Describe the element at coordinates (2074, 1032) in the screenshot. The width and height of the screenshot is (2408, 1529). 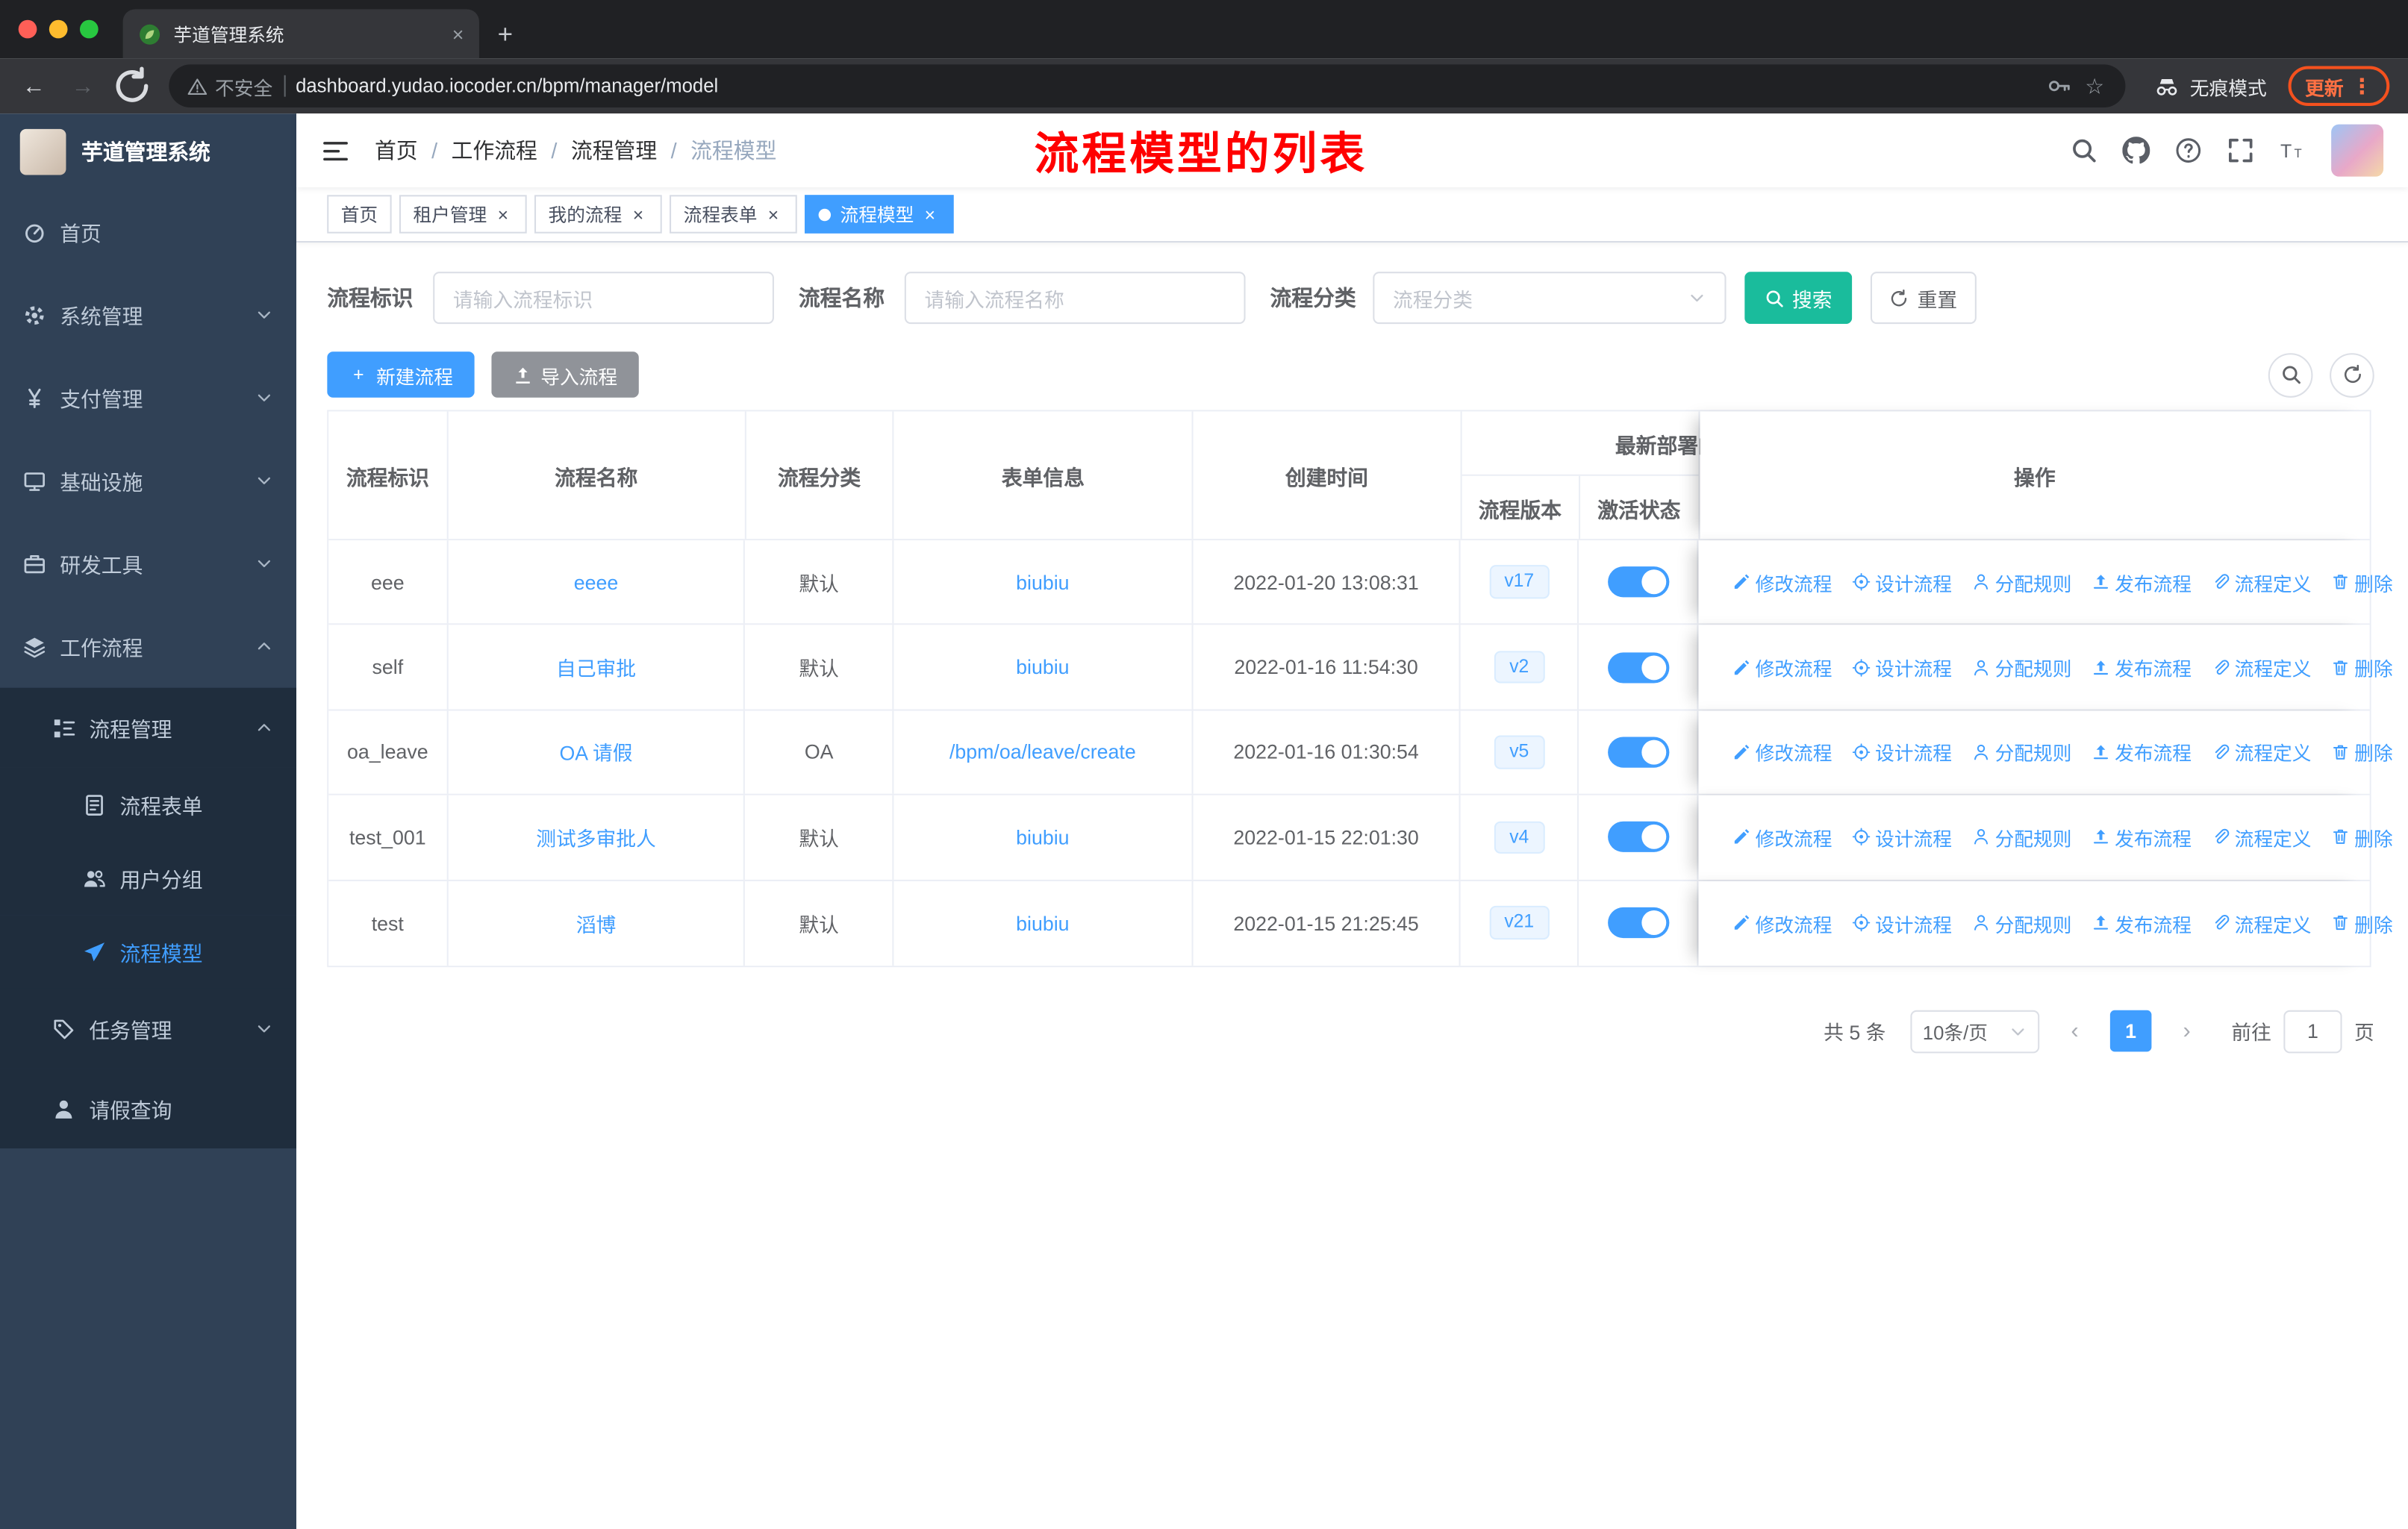
I see `prev-page-button: ‹` at that location.